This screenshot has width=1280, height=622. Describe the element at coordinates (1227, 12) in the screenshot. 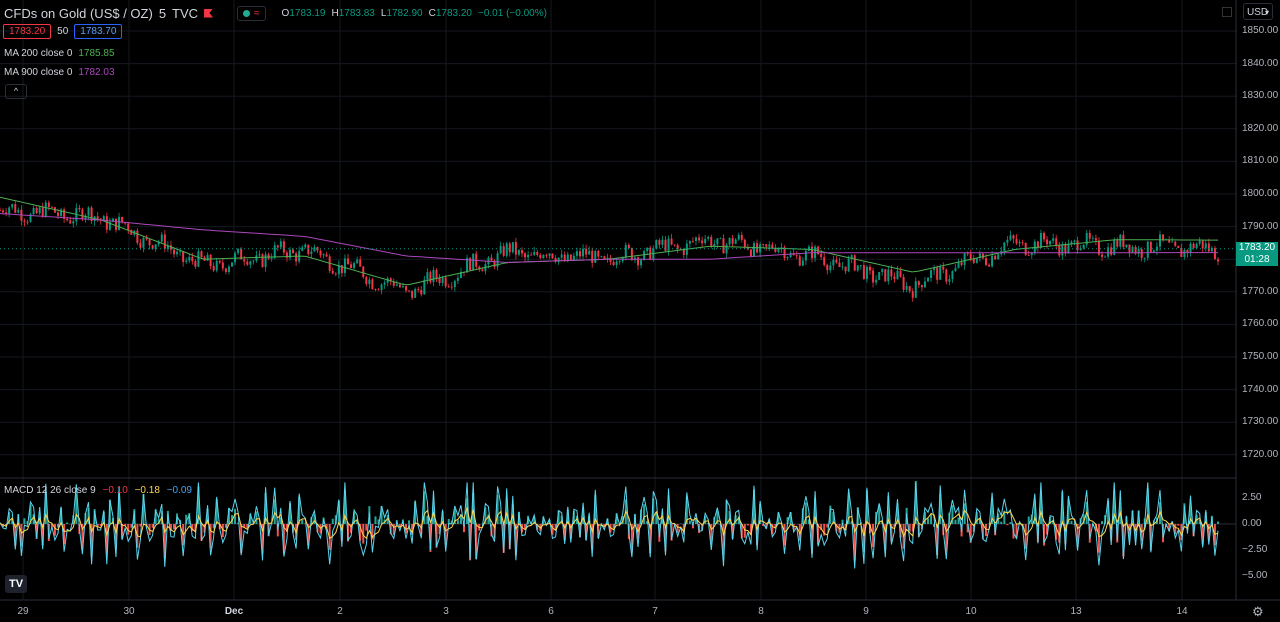

I see `maximize-icon` at that location.